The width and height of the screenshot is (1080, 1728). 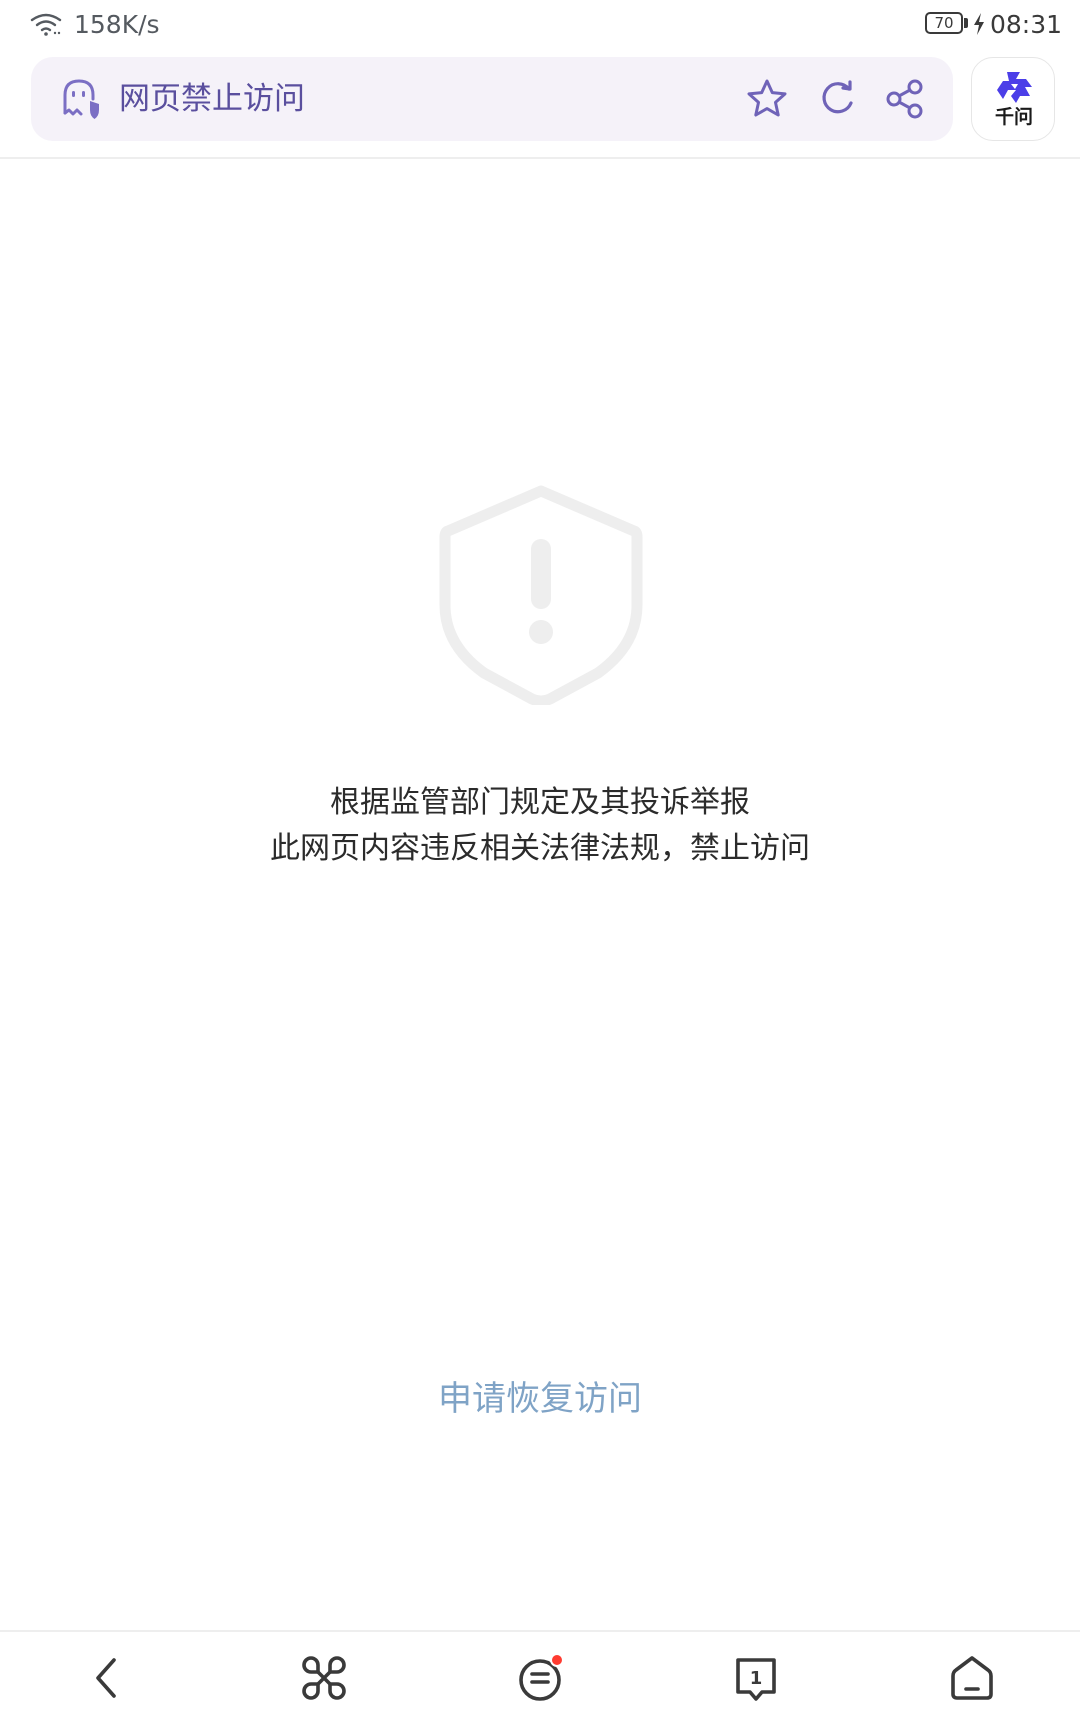 I want to click on top-divider, so click(x=540, y=158).